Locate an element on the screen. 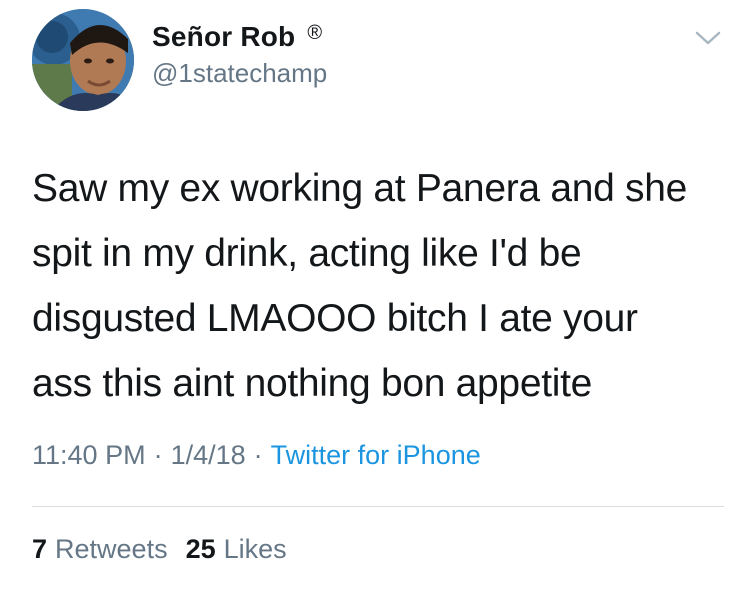  chevron-down-icon is located at coordinates (708, 38).